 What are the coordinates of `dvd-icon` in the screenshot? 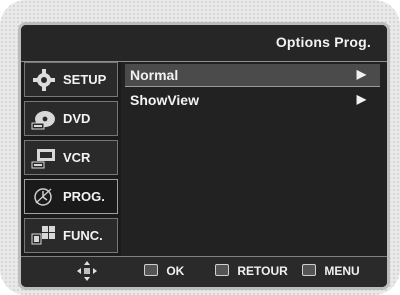 It's located at (43, 120).